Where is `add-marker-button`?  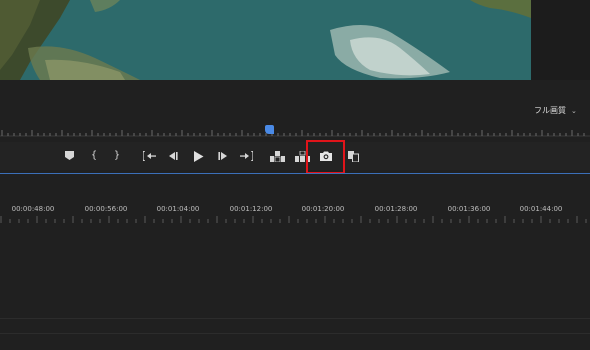
add-marker-button is located at coordinates (69, 156).